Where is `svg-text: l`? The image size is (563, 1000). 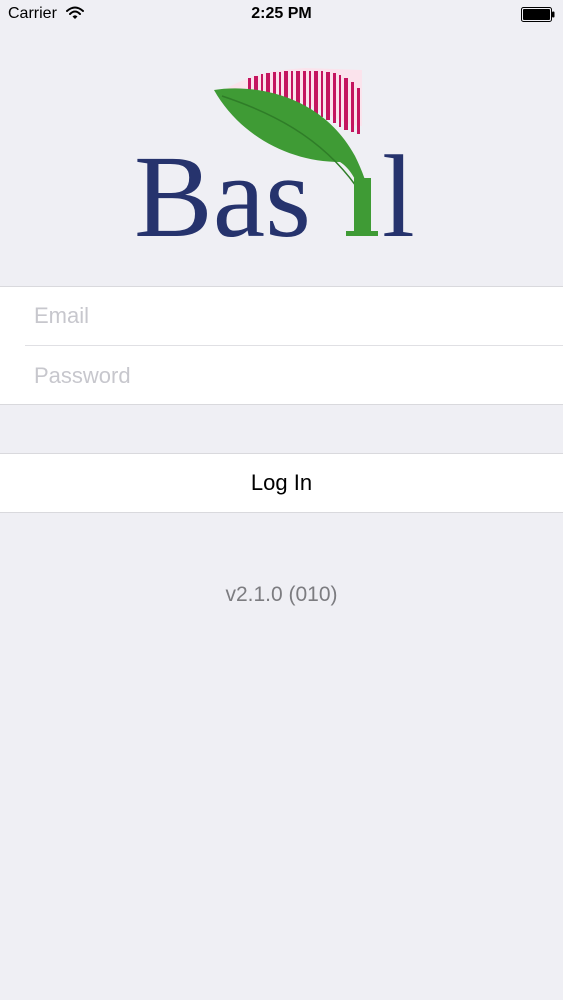 svg-text: l is located at coordinates (398, 188).